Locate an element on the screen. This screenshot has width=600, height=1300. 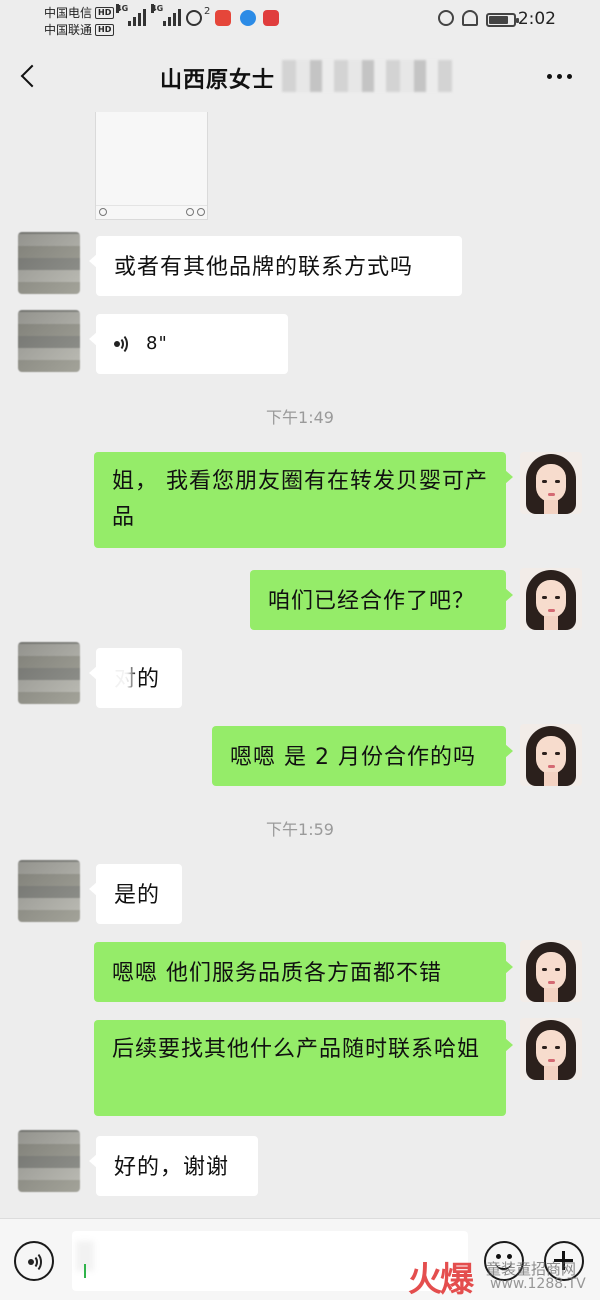
carrier-2: 中国联通 HD is located at coordinates (79, 29).